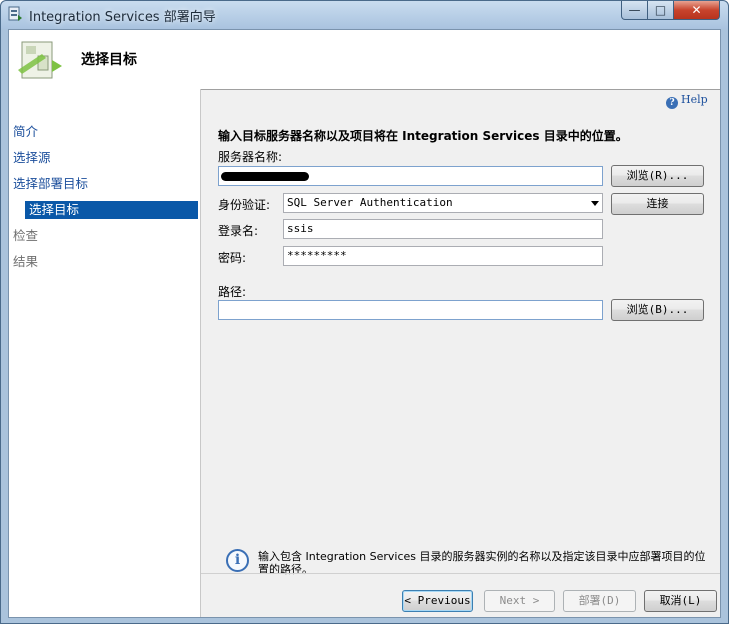  What do you see at coordinates (660, 10) in the screenshot?
I see `maximize-button: □` at bounding box center [660, 10].